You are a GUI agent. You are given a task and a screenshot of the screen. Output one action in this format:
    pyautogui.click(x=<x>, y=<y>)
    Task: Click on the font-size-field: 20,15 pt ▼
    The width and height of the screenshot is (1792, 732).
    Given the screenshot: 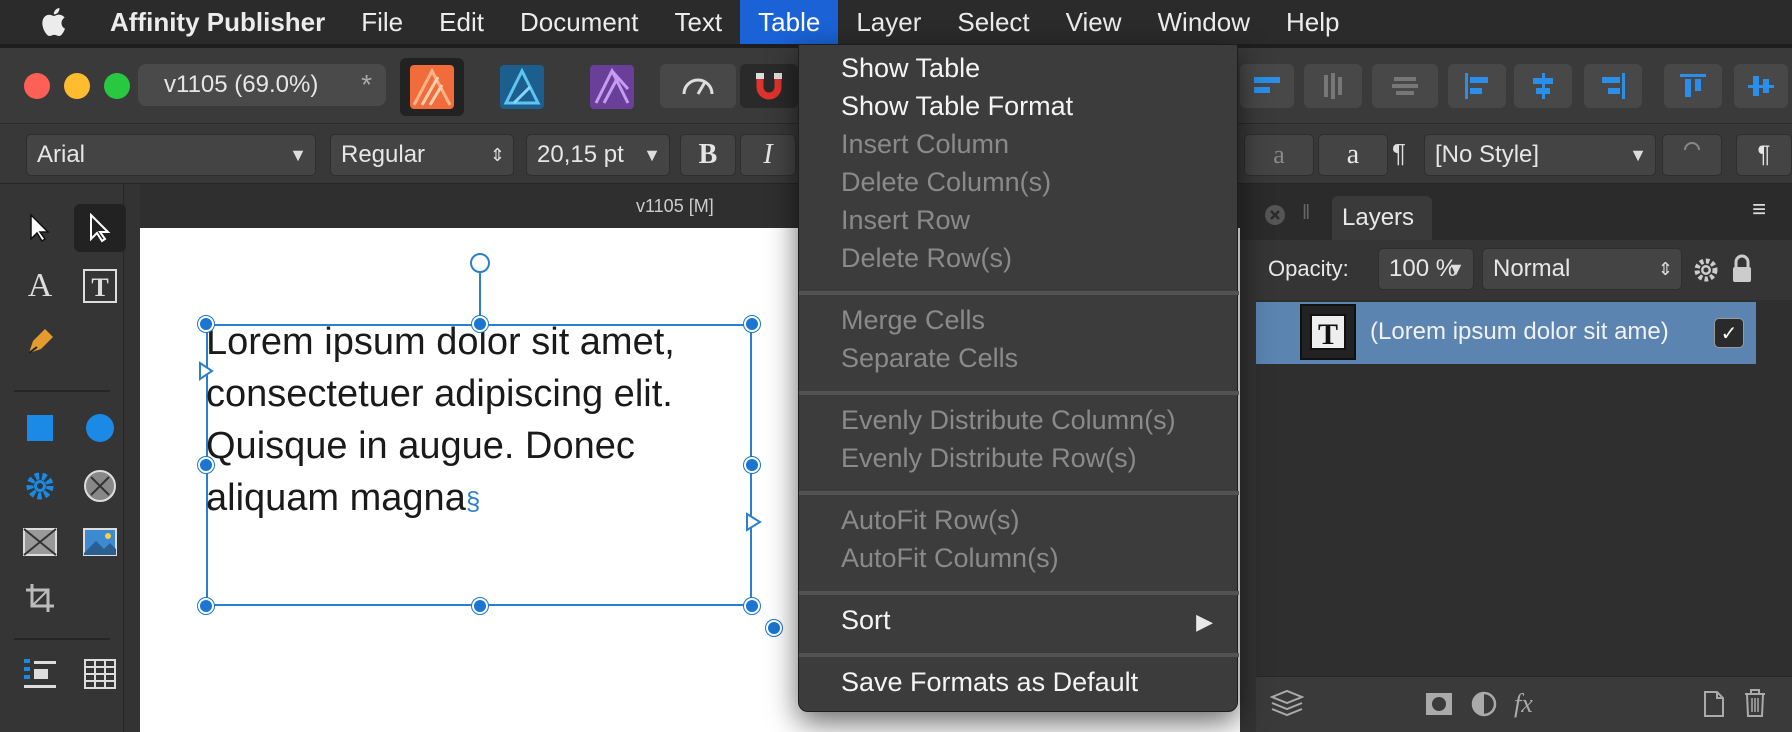 What is the action you would take?
    pyautogui.click(x=598, y=155)
    